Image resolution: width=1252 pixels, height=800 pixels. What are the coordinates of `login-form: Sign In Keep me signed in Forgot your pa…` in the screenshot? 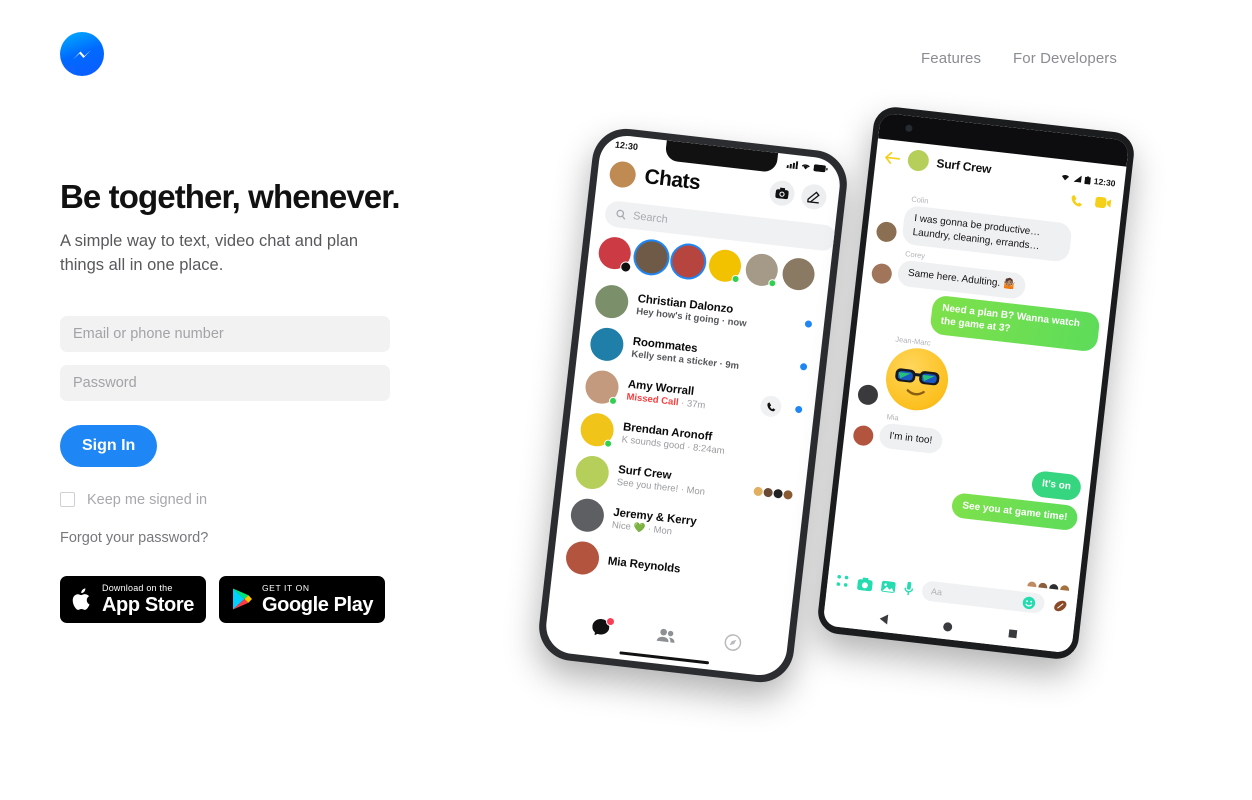 It's located at (225, 469).